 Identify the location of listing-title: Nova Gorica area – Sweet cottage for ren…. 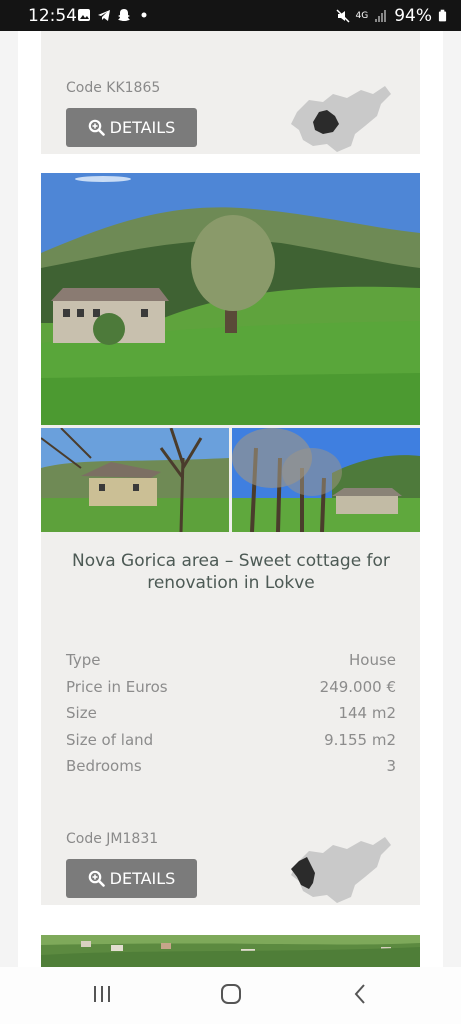
(231, 572).